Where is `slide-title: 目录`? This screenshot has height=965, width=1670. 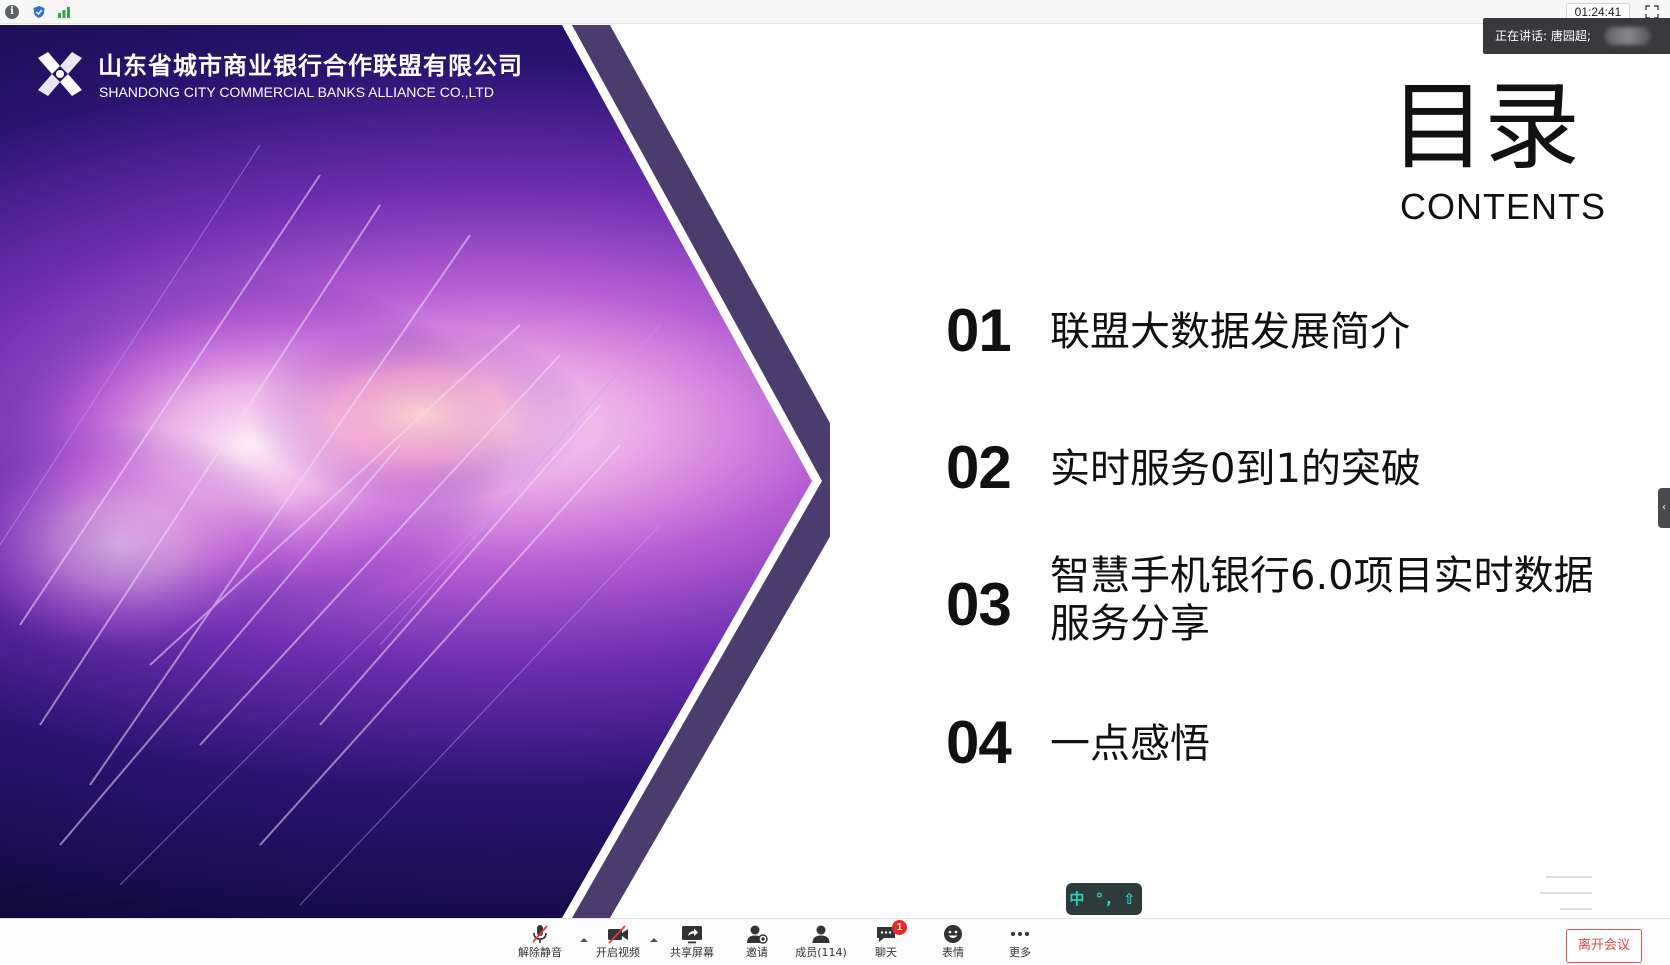 slide-title: 目录 is located at coordinates (1485, 127).